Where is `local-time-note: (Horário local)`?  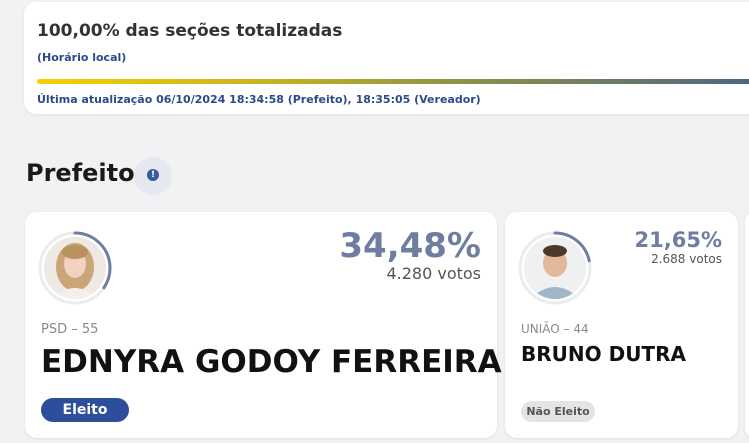 local-time-note: (Horário local) is located at coordinates (82, 57).